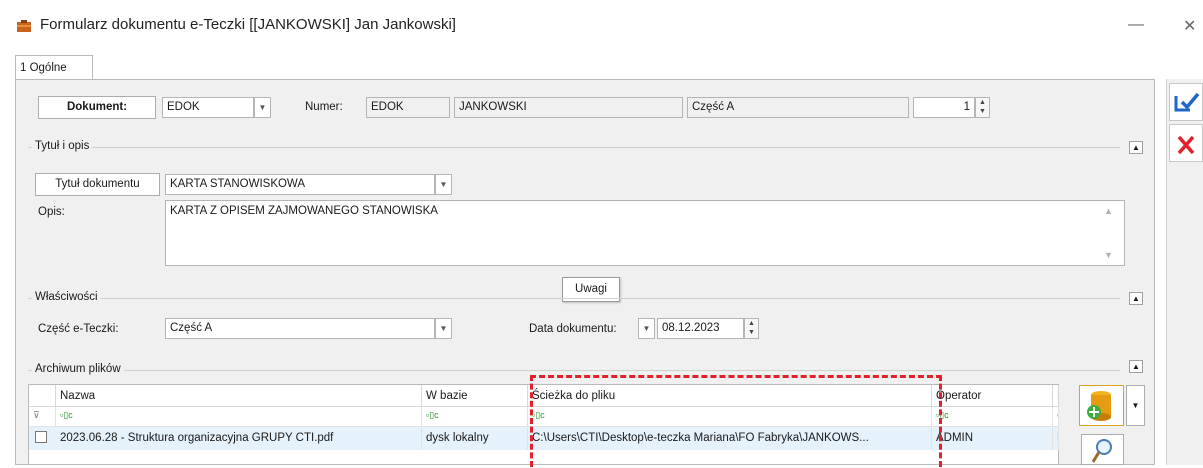  What do you see at coordinates (1108, 255) in the screenshot?
I see `scroll-down-icon: ▼` at bounding box center [1108, 255].